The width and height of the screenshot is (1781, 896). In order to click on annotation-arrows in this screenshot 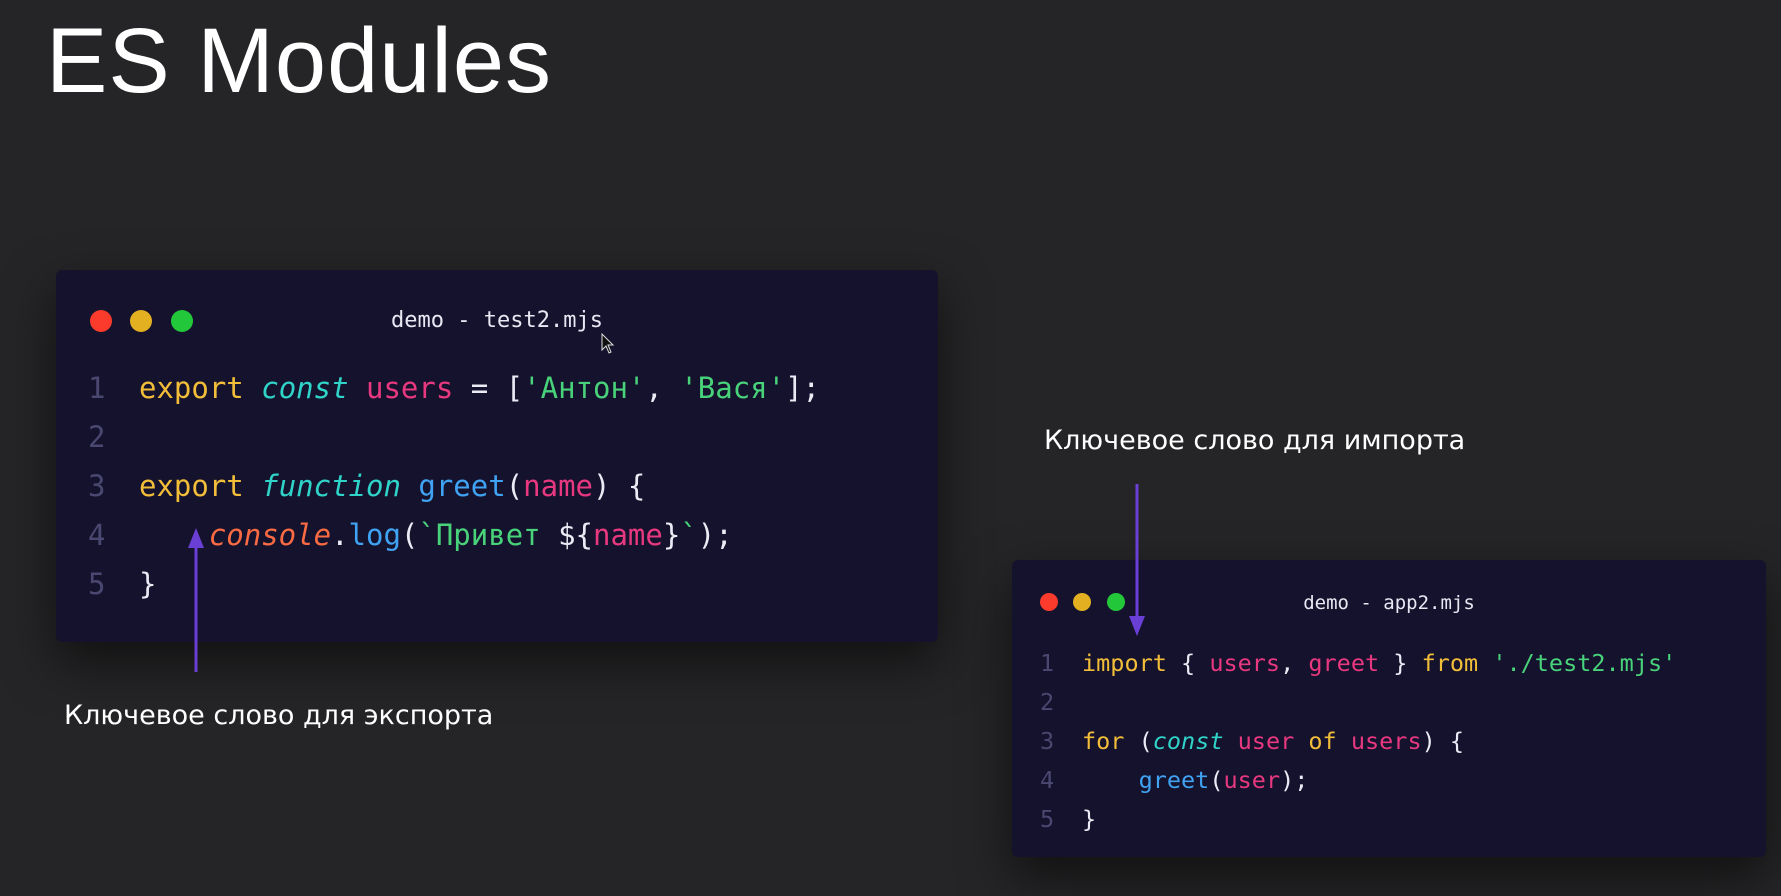, I will do `click(666, 578)`.